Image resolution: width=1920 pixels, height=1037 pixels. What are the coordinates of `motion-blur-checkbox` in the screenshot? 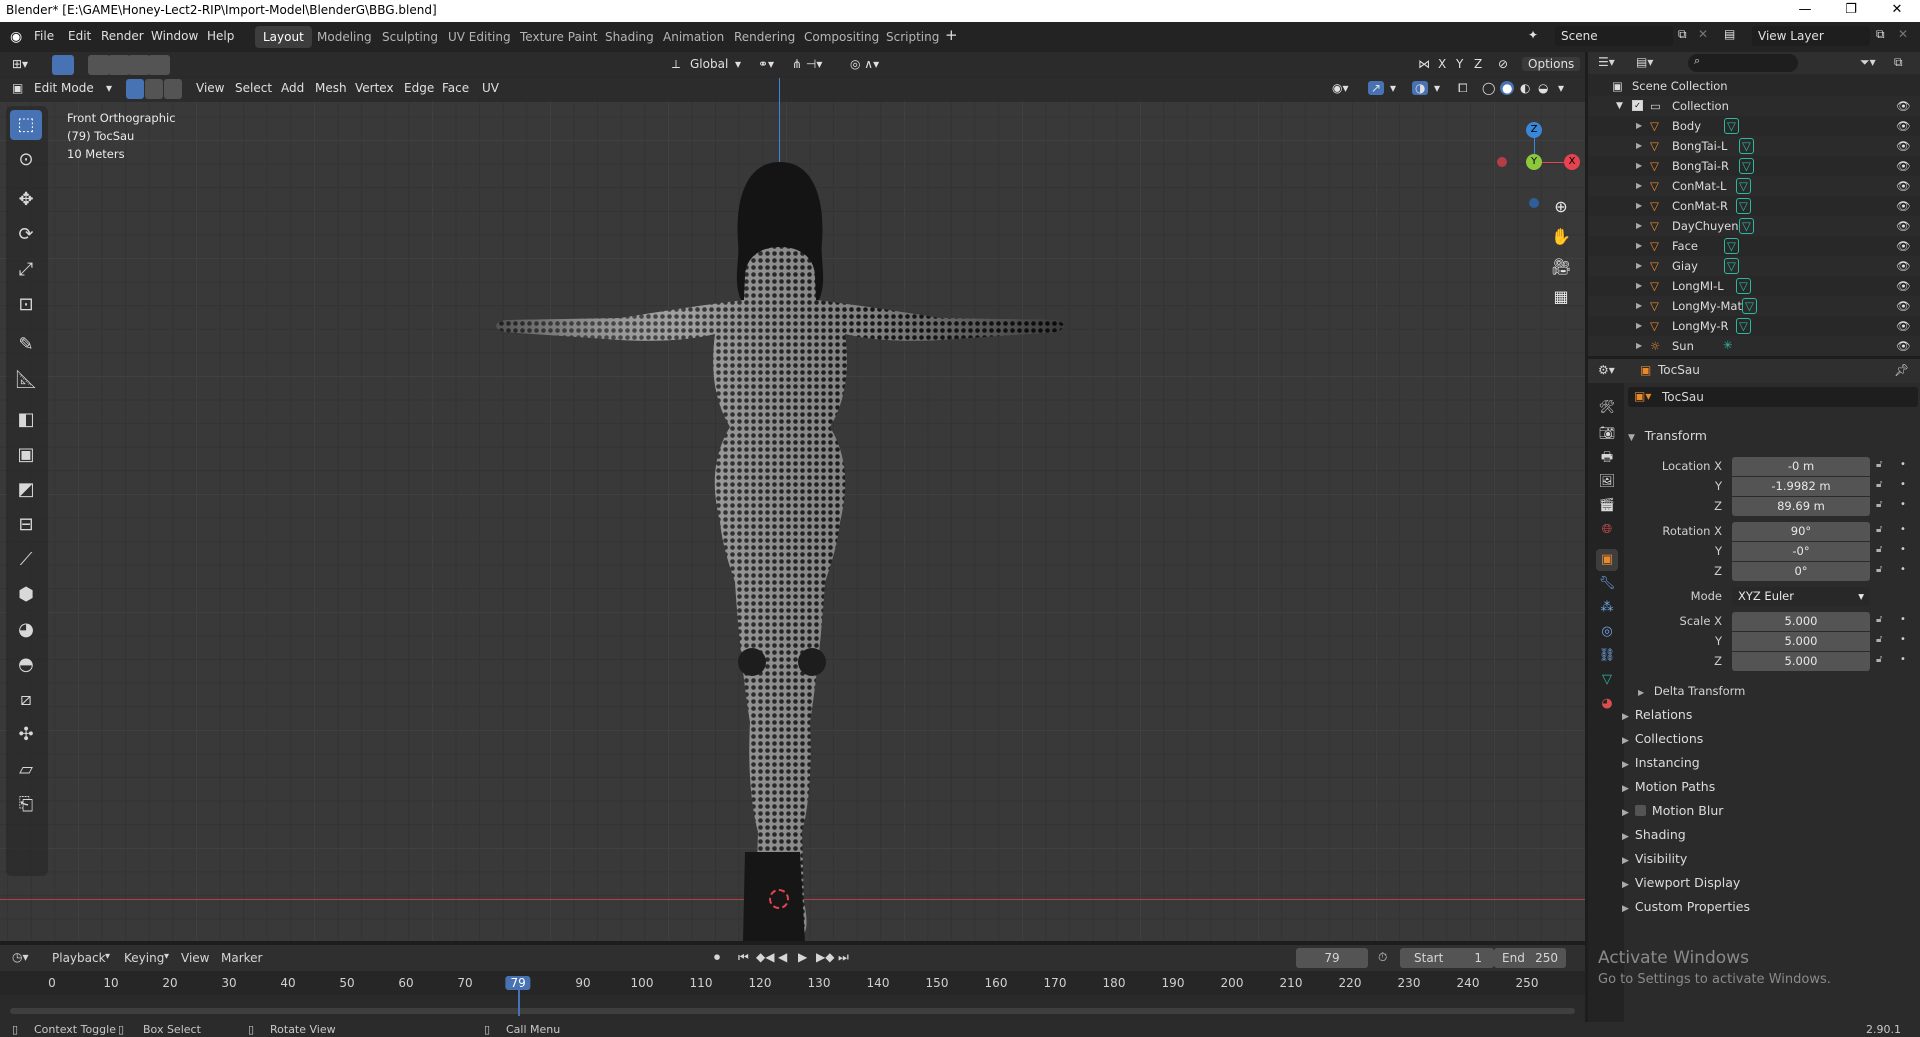 It's located at (1640, 810).